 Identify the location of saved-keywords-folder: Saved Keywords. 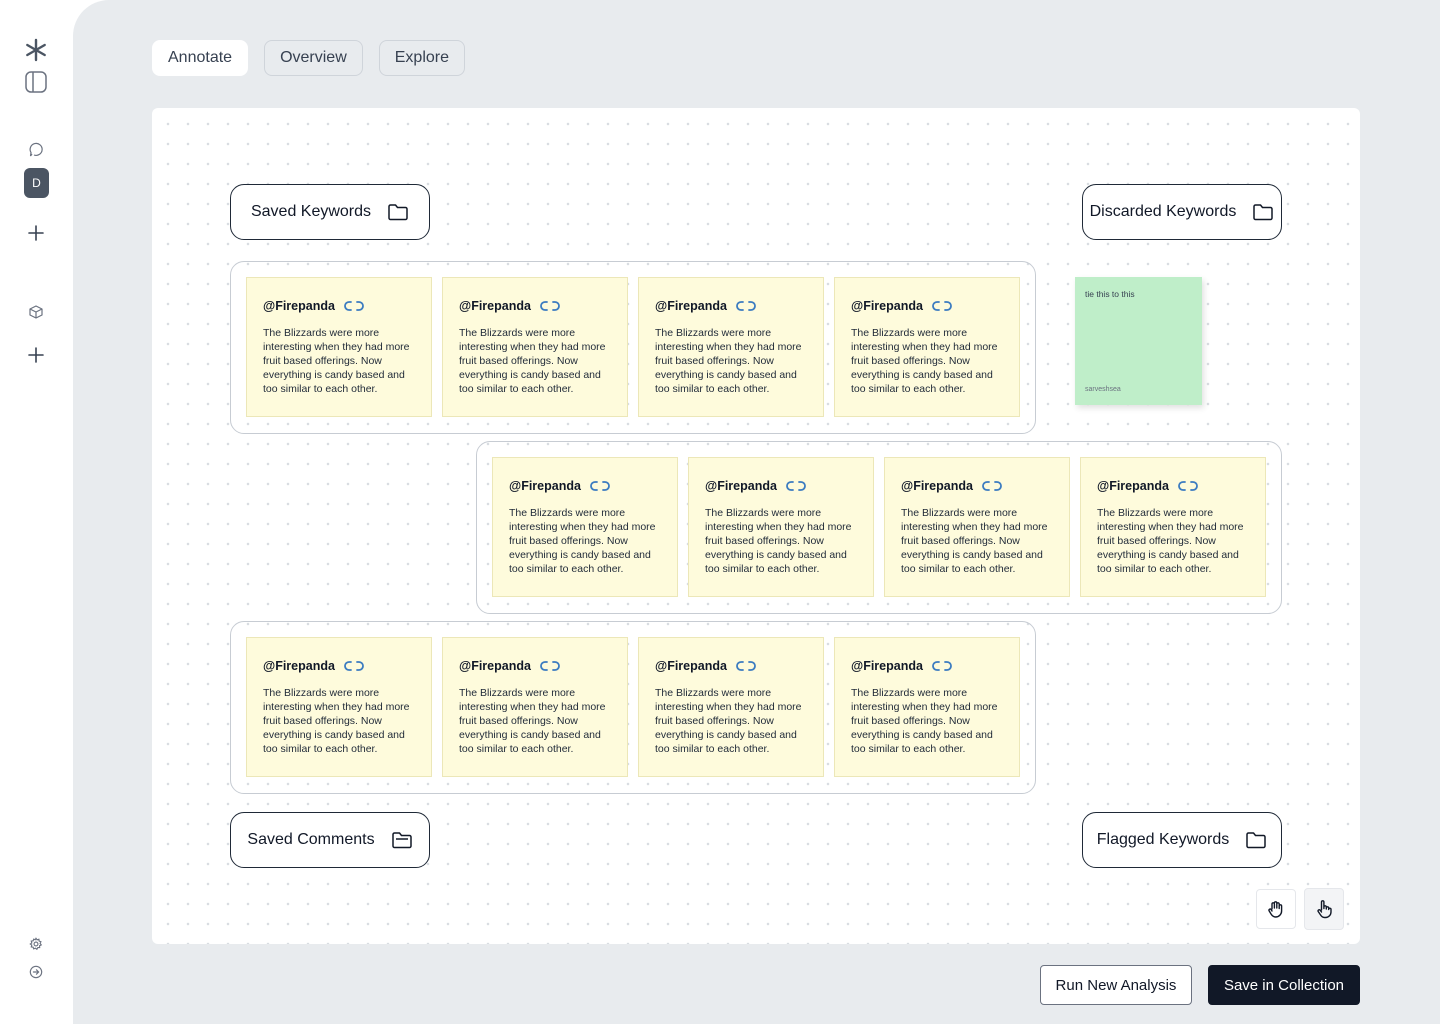
(330, 212).